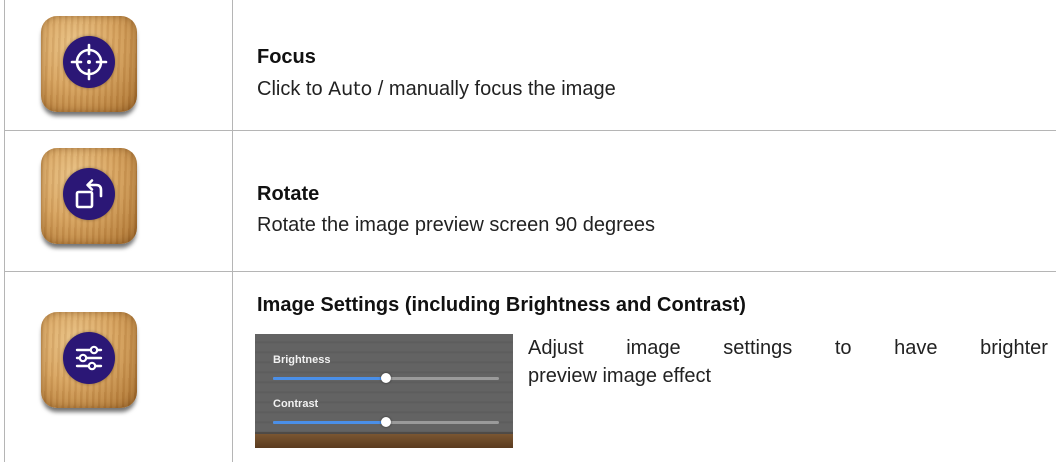 This screenshot has height=462, width=1056. I want to click on settings-preview-screenshot: Brightness Contrast, so click(384, 391).